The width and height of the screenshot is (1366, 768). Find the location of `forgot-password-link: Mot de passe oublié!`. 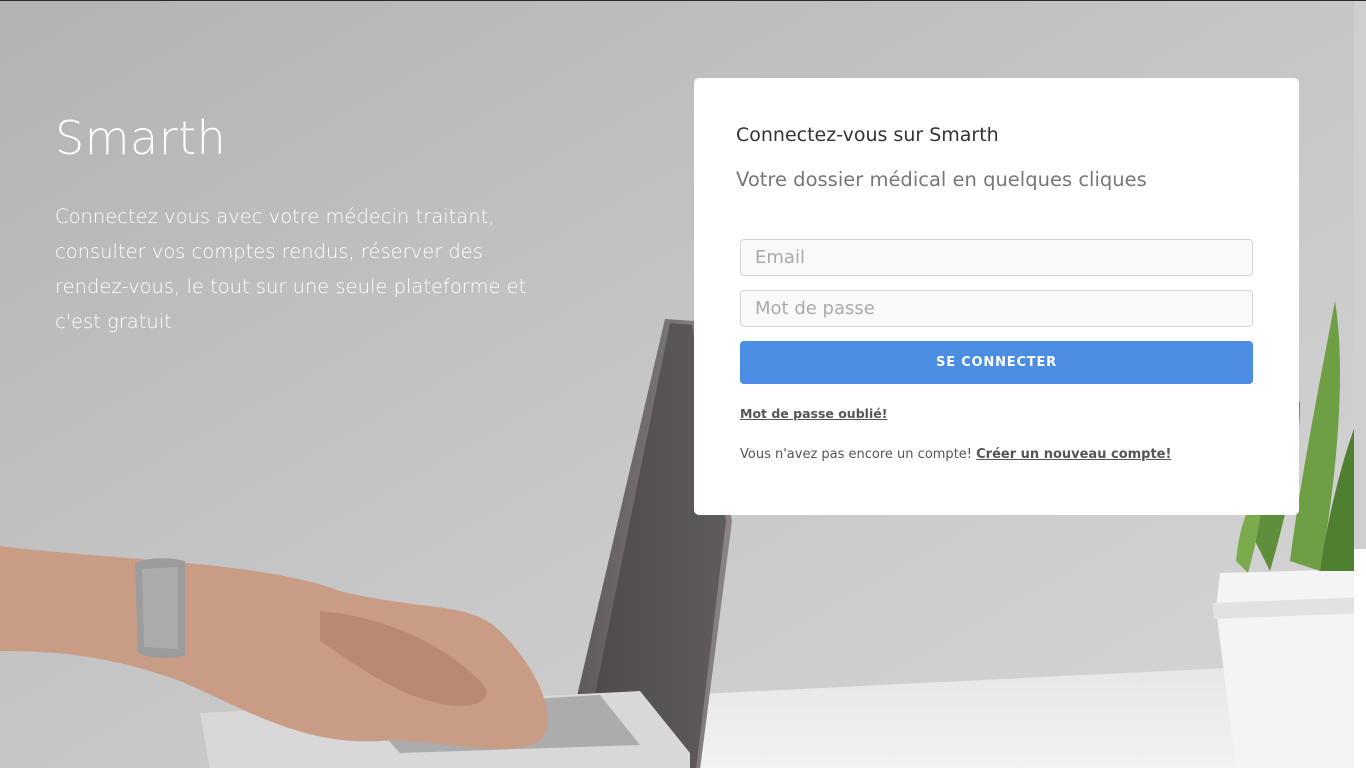

forgot-password-link: Mot de passe oublié! is located at coordinates (813, 413).